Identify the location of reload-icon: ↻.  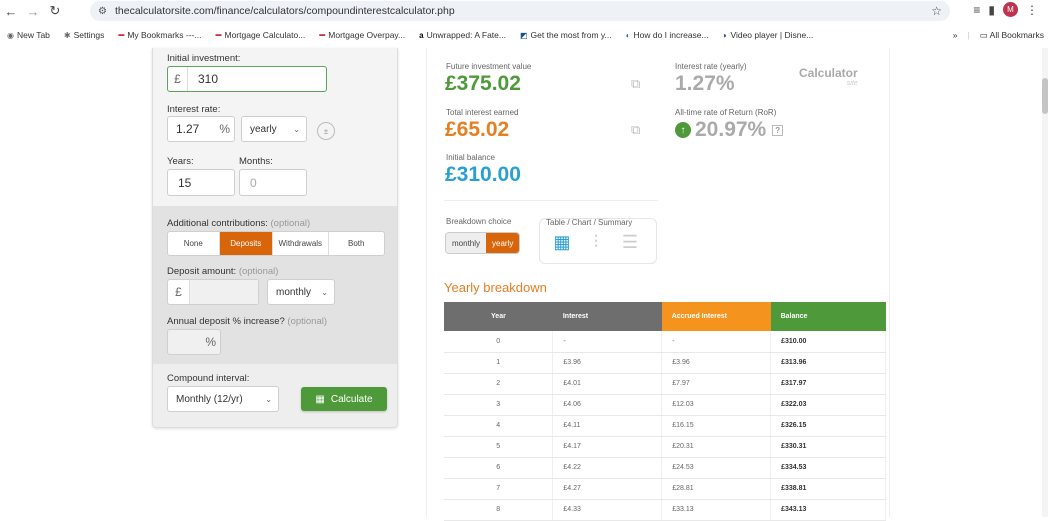
(55, 11).